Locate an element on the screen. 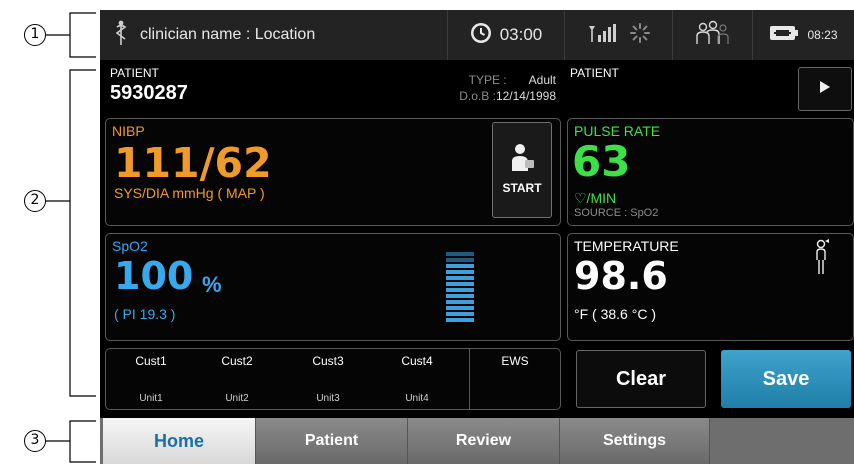 The height and width of the screenshot is (464, 854). spo2-value: 100 is located at coordinates (154, 276).